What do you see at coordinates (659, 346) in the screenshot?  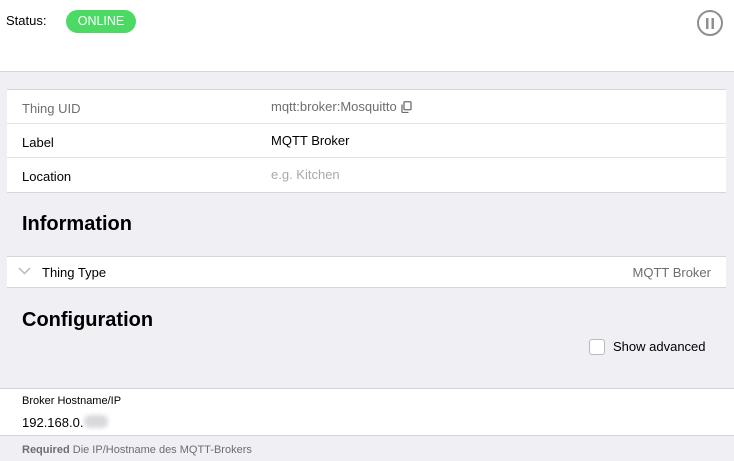 I see `show-advanced-label: Show advanced` at bounding box center [659, 346].